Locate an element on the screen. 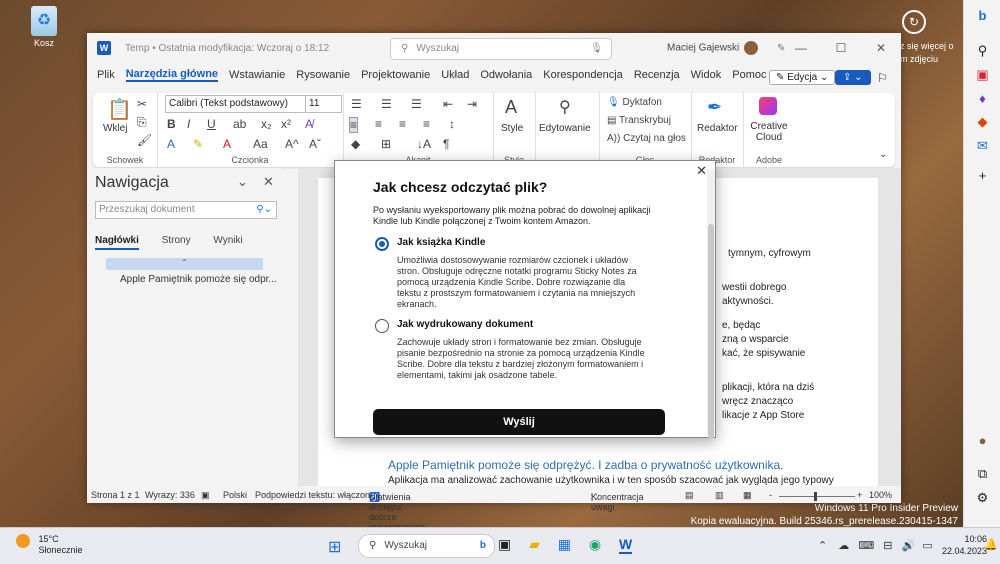 The width and height of the screenshot is (1000, 564). cut-icon: ✂ is located at coordinates (142, 104).